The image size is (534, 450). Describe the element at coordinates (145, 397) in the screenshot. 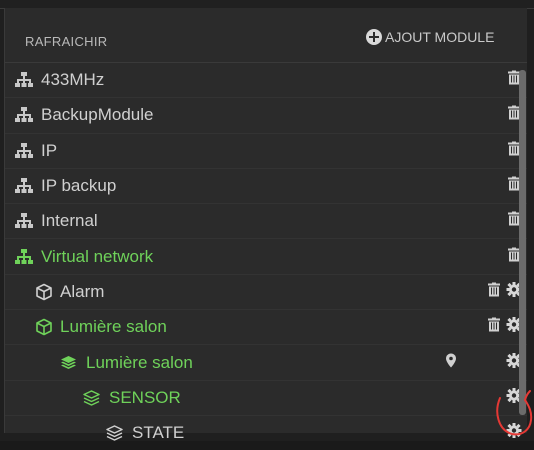

I see `device-label: SENSOR` at that location.